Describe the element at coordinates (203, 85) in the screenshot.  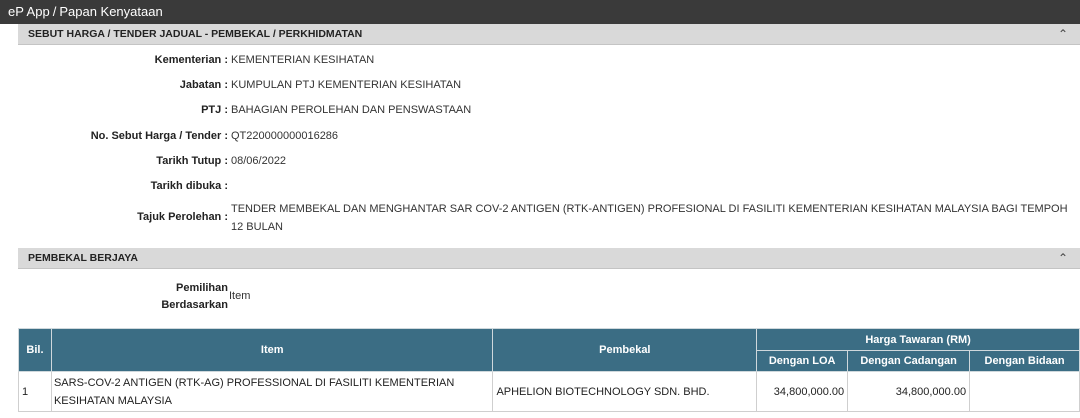
I see `field-label: Jabatan :` at that location.